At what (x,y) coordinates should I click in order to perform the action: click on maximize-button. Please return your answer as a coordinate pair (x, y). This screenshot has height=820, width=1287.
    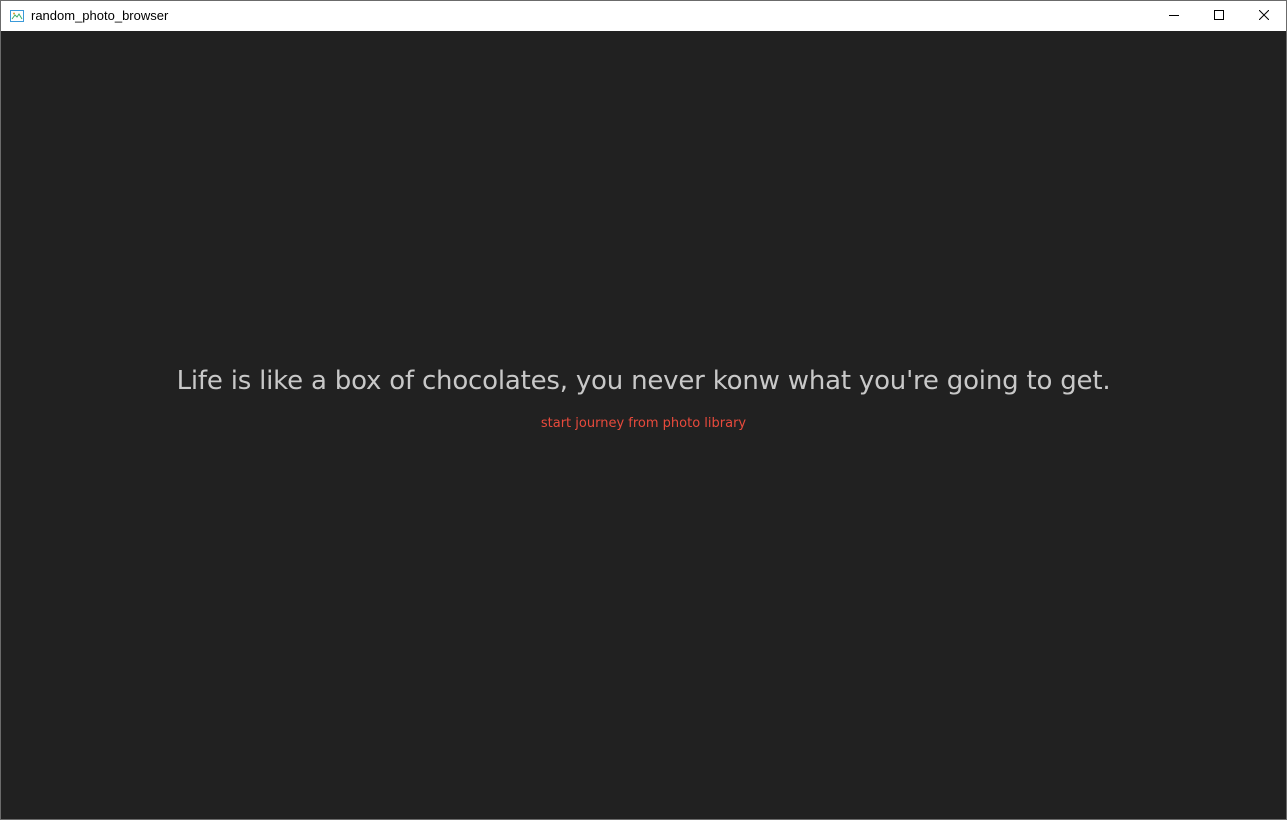
    Looking at the image, I should click on (1218, 16).